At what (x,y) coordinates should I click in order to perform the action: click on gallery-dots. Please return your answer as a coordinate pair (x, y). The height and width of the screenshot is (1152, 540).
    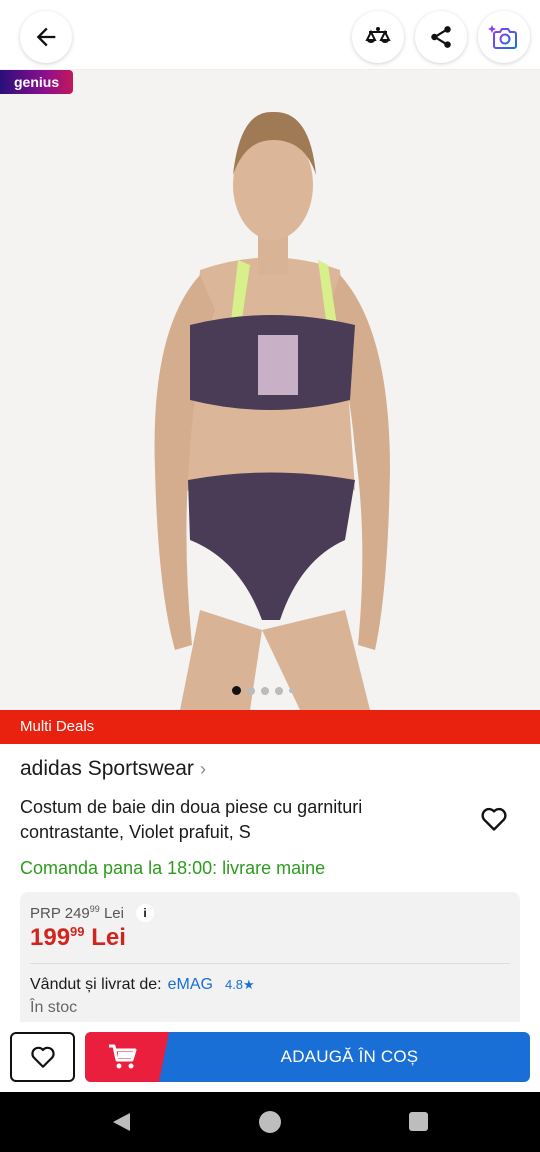
    Looking at the image, I should click on (263, 690).